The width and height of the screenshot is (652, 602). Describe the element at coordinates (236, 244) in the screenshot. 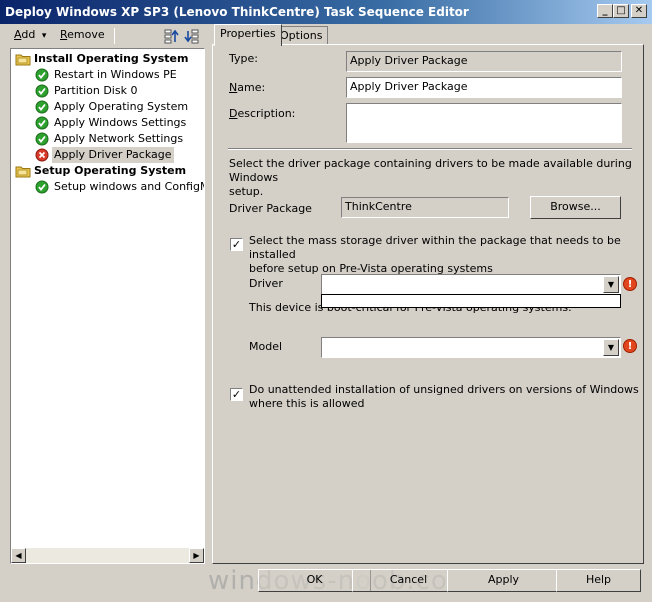

I see `mass-storage-checkbox: ✓` at that location.